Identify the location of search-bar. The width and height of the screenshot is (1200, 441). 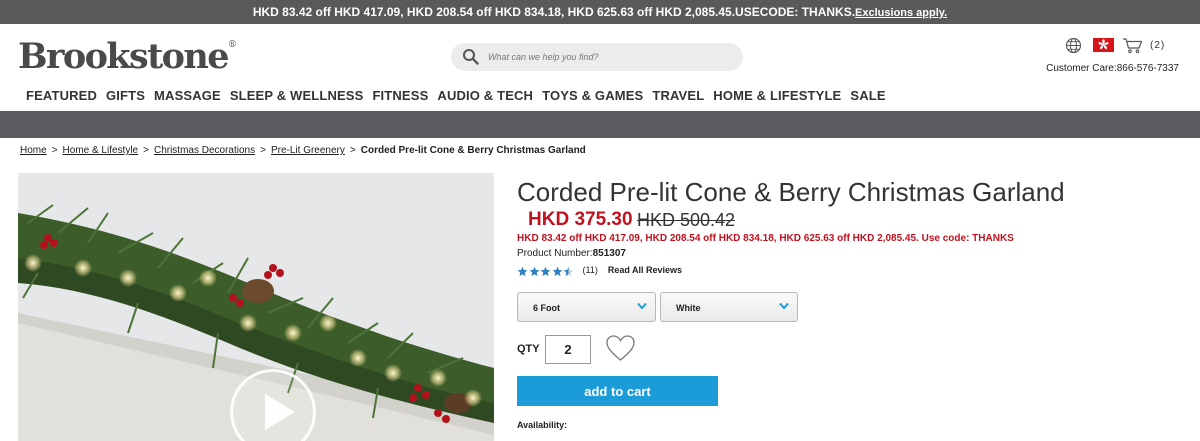
(597, 57).